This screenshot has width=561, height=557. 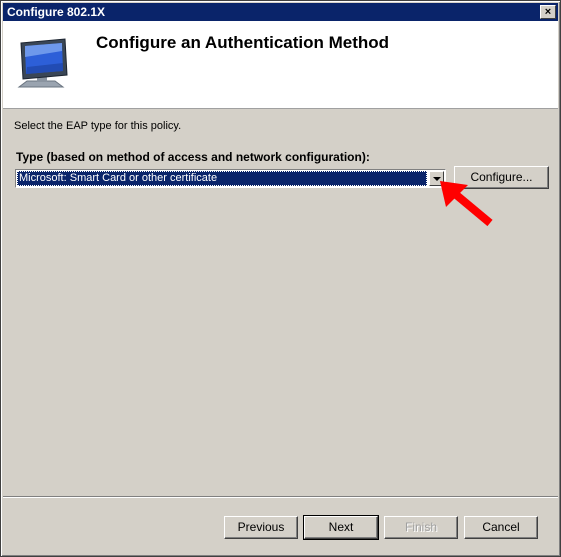 What do you see at coordinates (56, 12) in the screenshot?
I see `window-title: Configure 802.1X` at bounding box center [56, 12].